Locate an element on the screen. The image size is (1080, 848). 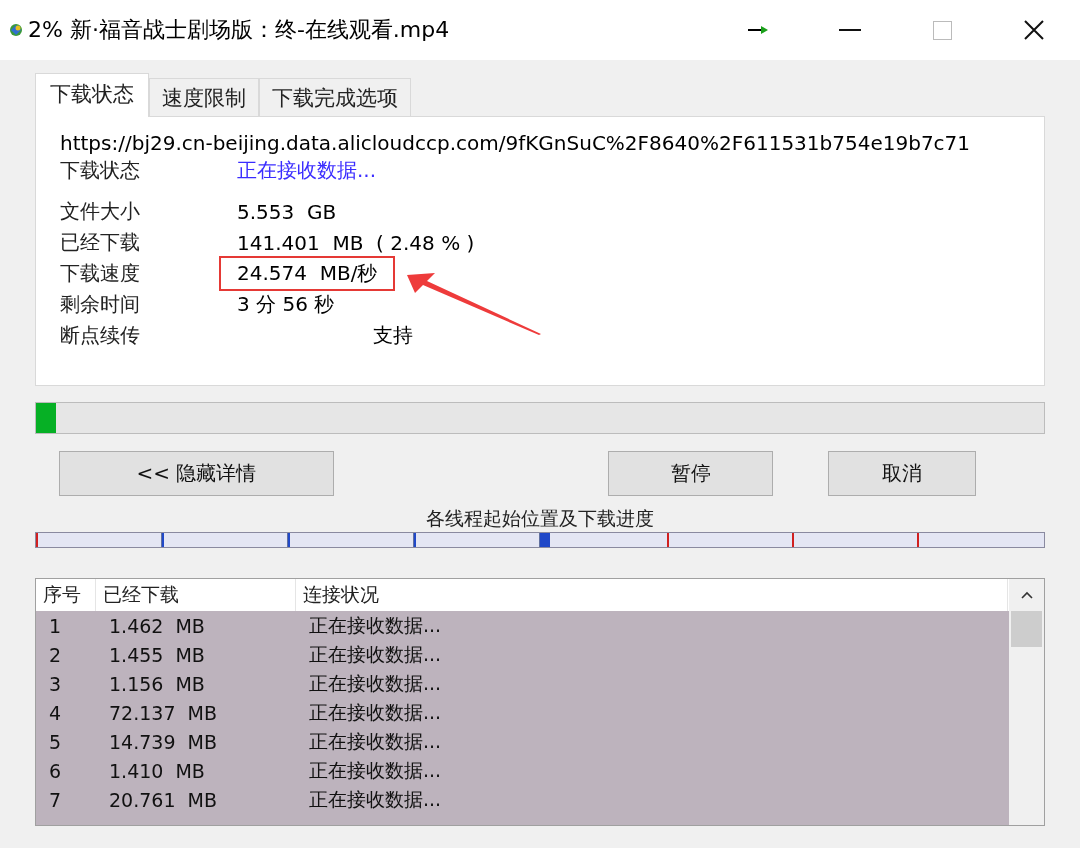
url-text: https://bj29.cn-beijing.data.alicloudccp.com/9fKGnSuC%2F8640%2F611531b754e19b7c71 is located at coordinates (516, 143).